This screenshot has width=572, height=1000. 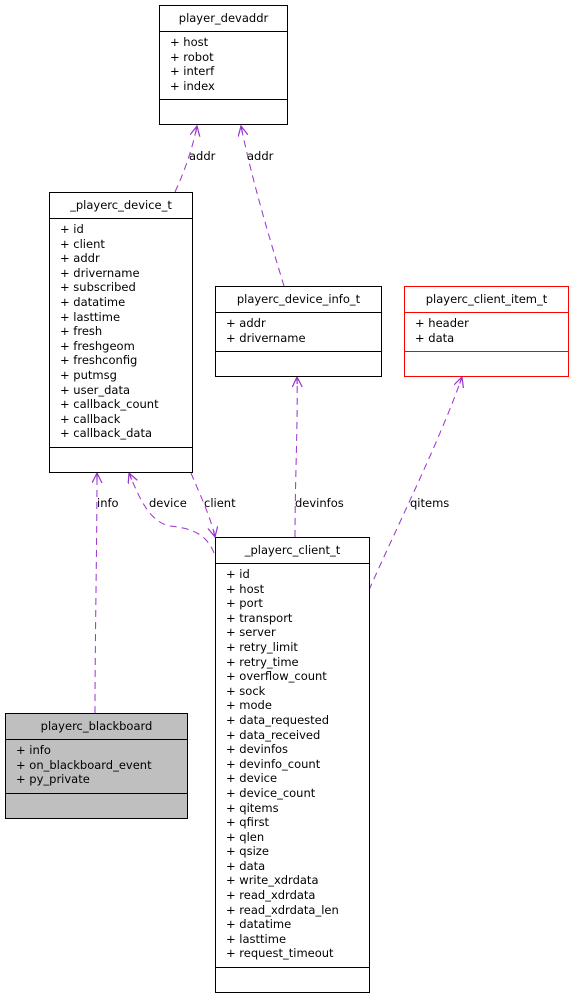 What do you see at coordinates (244, 603) in the screenshot?
I see `attribute: + port` at bounding box center [244, 603].